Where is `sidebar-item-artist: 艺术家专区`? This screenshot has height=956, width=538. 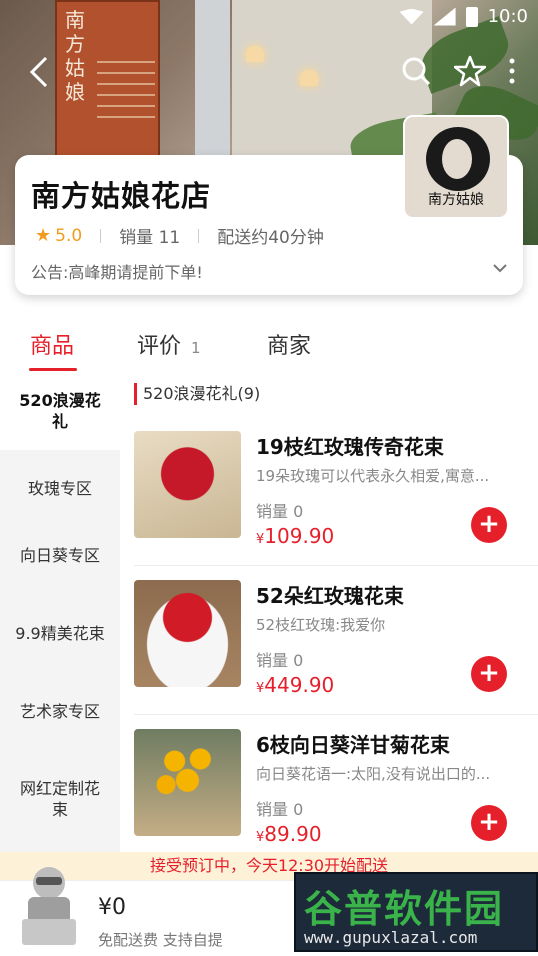 sidebar-item-artist: 艺术家专区 is located at coordinates (60, 711).